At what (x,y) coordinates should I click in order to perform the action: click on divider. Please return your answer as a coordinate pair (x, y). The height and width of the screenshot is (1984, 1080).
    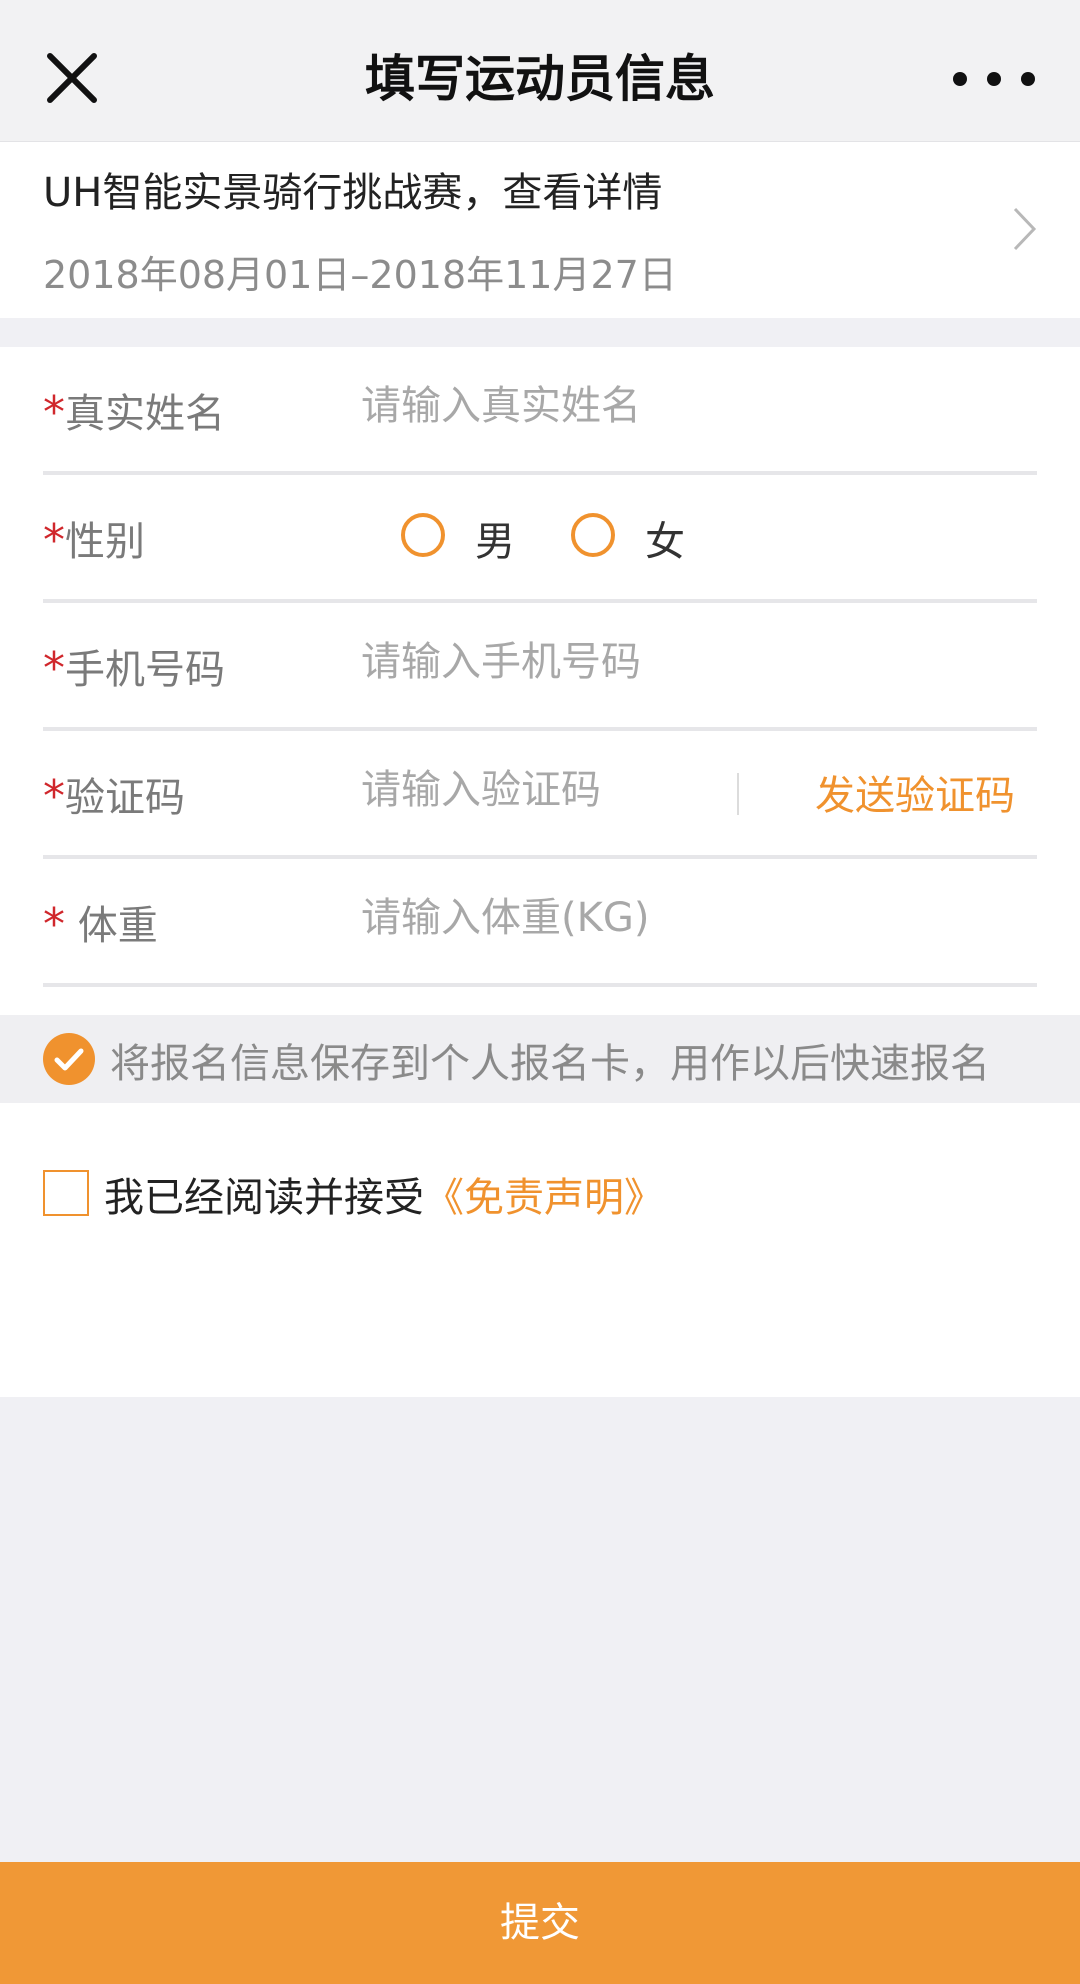
    Looking at the image, I should click on (738, 794).